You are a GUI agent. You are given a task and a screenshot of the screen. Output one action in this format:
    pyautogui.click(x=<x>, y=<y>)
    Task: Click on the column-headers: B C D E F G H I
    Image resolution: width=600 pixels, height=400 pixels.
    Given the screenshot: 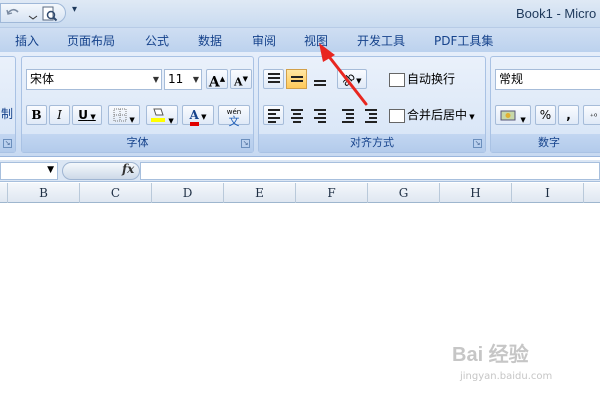 What is the action you would take?
    pyautogui.click(x=300, y=193)
    